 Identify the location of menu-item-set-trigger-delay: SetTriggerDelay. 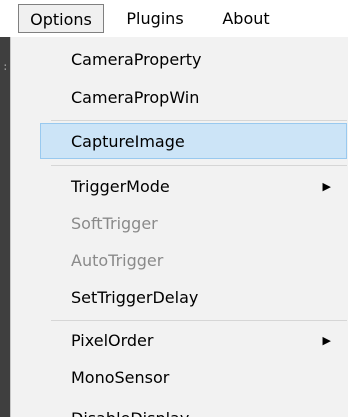
(179, 298).